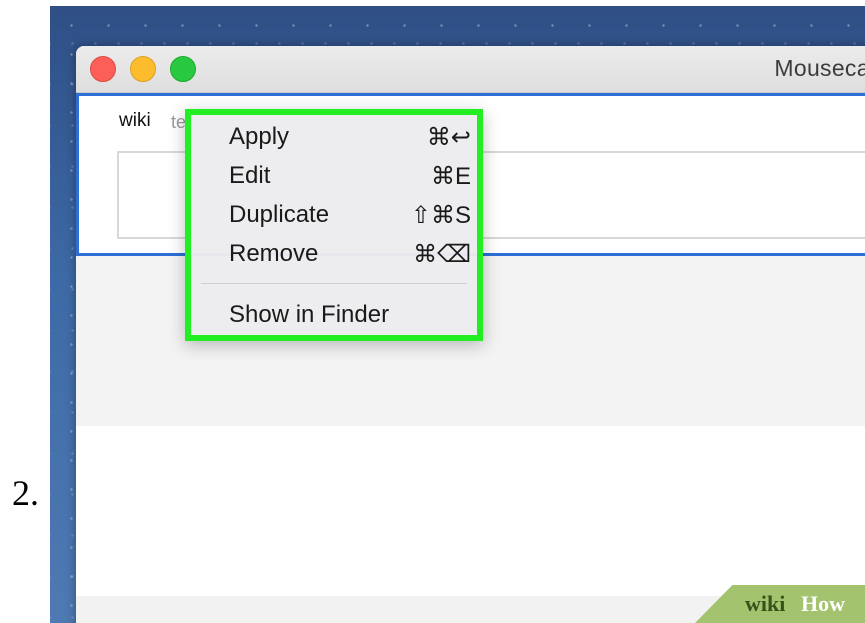  What do you see at coordinates (442, 254) in the screenshot?
I see `menu-item-shortcut: ⌘⌫` at bounding box center [442, 254].